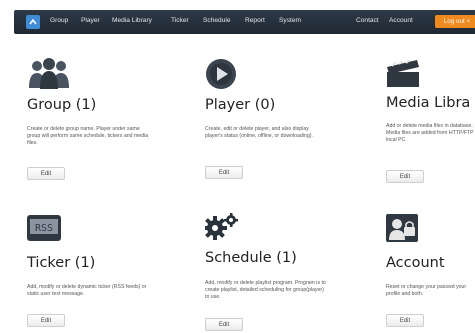 The width and height of the screenshot is (475, 333). Describe the element at coordinates (415, 263) in the screenshot. I see `account-title: Account` at that location.